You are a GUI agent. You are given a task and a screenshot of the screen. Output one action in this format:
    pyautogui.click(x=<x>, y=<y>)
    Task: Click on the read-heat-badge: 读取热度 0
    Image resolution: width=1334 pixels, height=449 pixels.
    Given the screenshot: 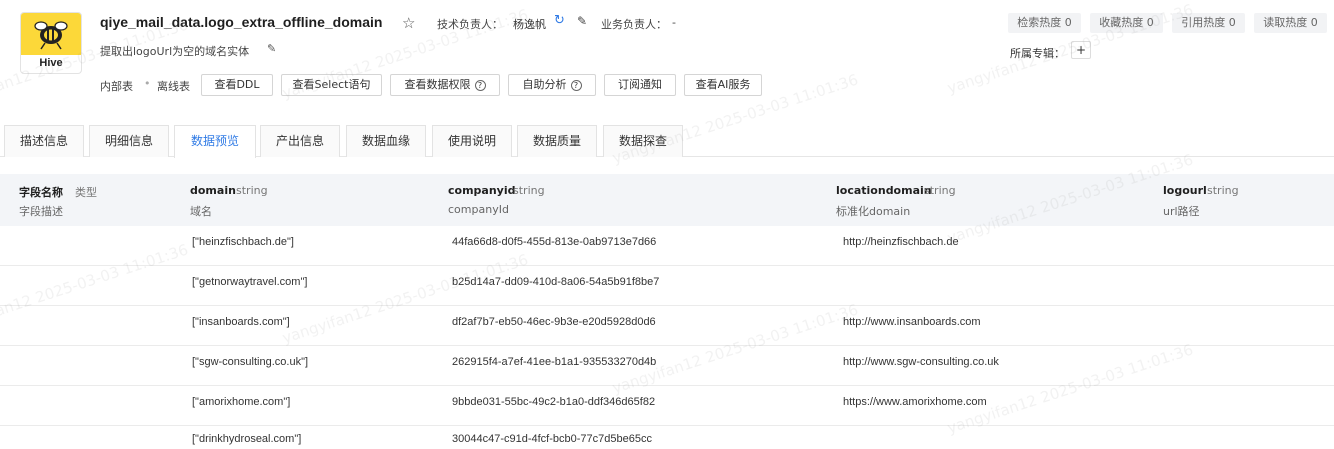 What is the action you would take?
    pyautogui.click(x=1290, y=23)
    